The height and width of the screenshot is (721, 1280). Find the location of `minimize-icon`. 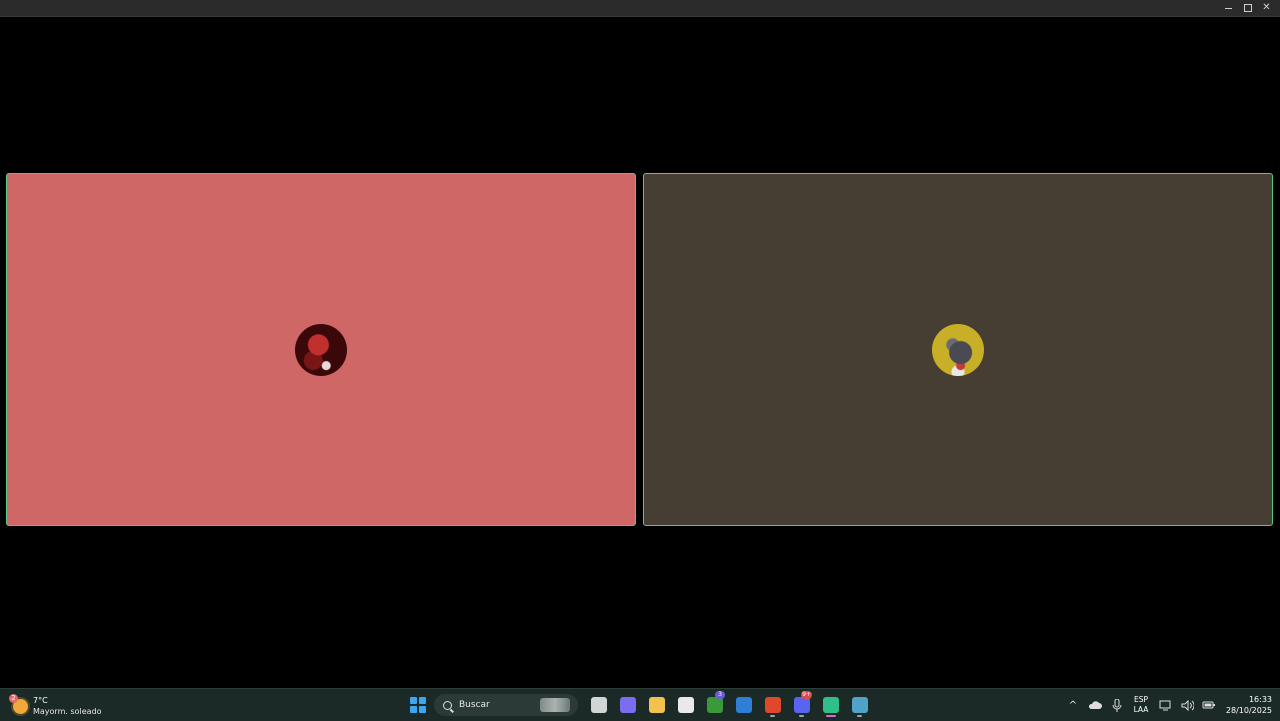

minimize-icon is located at coordinates (1228, 8).